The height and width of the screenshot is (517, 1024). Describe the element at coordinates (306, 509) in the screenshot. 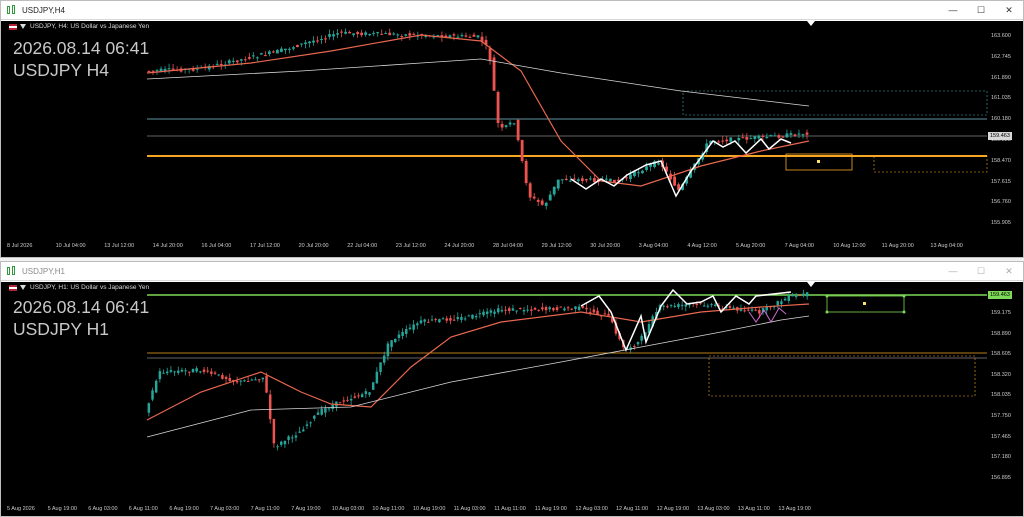

I see `time-axis-label: 7 Aug 19:00` at that location.